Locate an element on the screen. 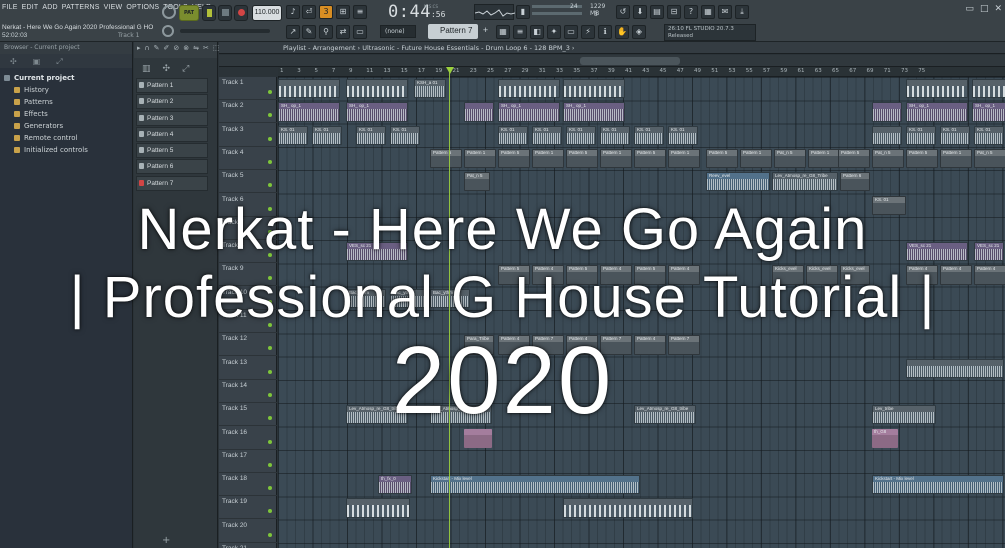  hand-icon: ✋ is located at coordinates (622, 32).